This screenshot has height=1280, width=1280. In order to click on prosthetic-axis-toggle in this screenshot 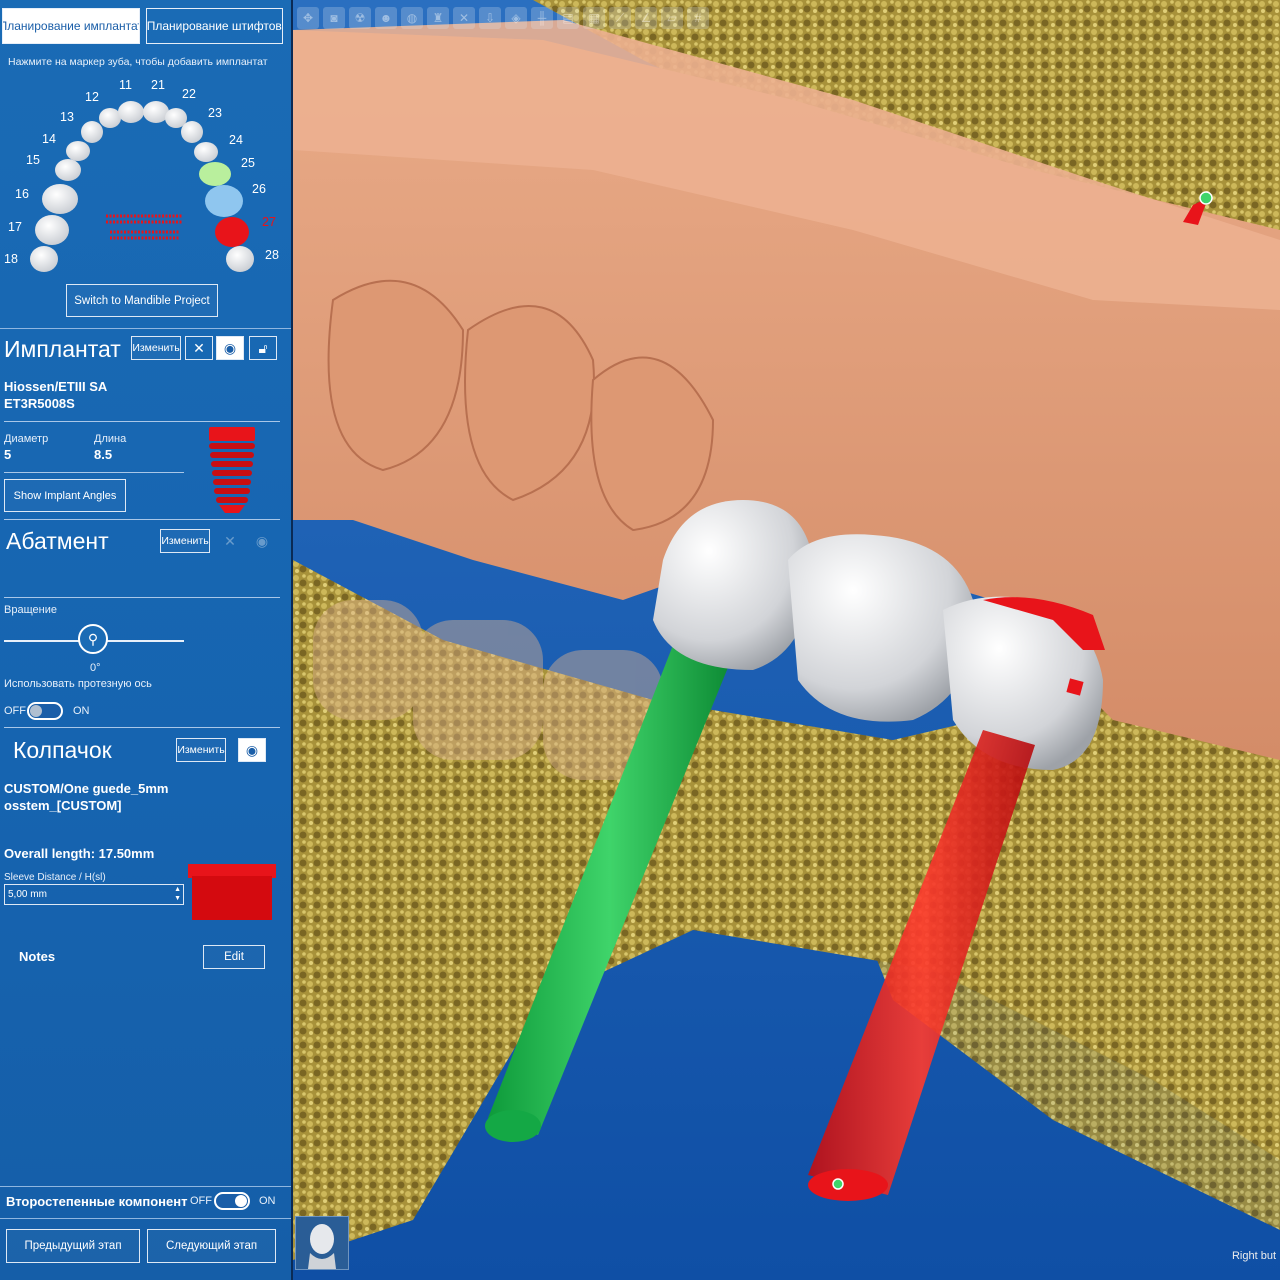, I will do `click(45, 711)`.